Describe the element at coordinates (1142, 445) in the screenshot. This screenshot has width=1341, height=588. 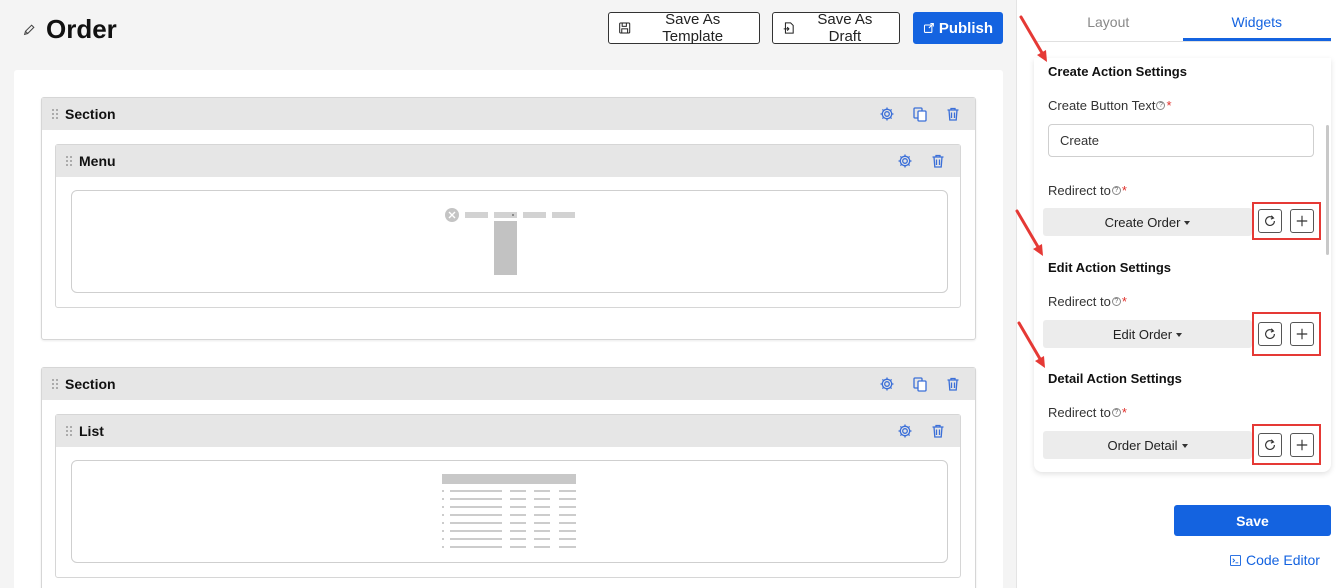
I see `detail-redirect-value: Order Detail` at that location.